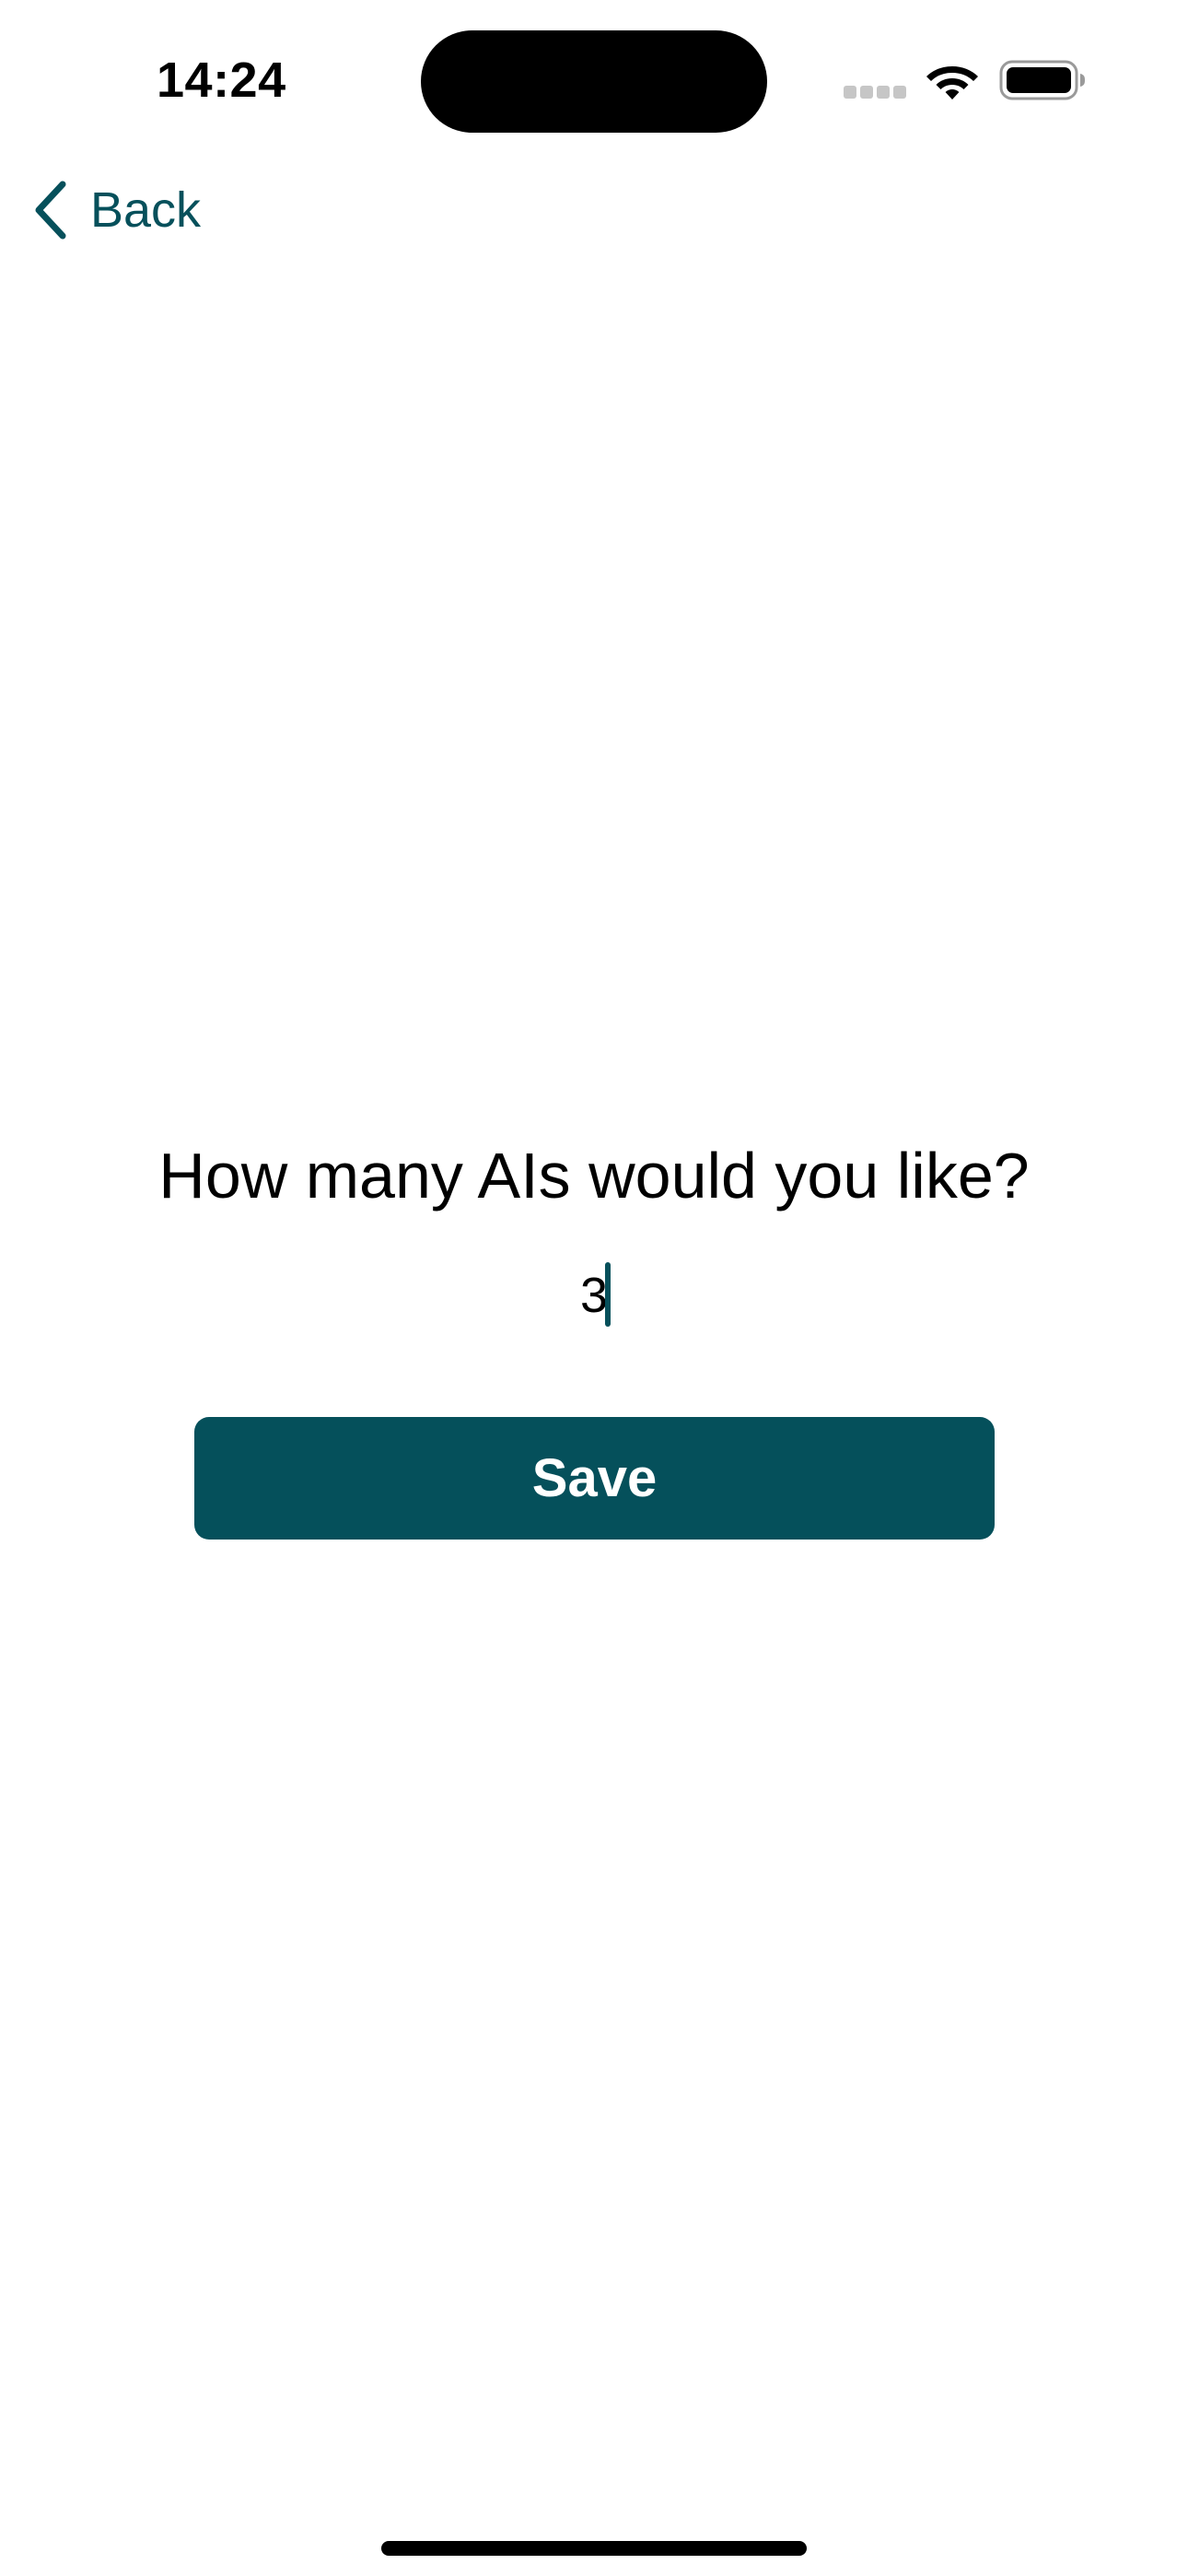 The image size is (1188, 2576). I want to click on back-button: Back, so click(116, 210).